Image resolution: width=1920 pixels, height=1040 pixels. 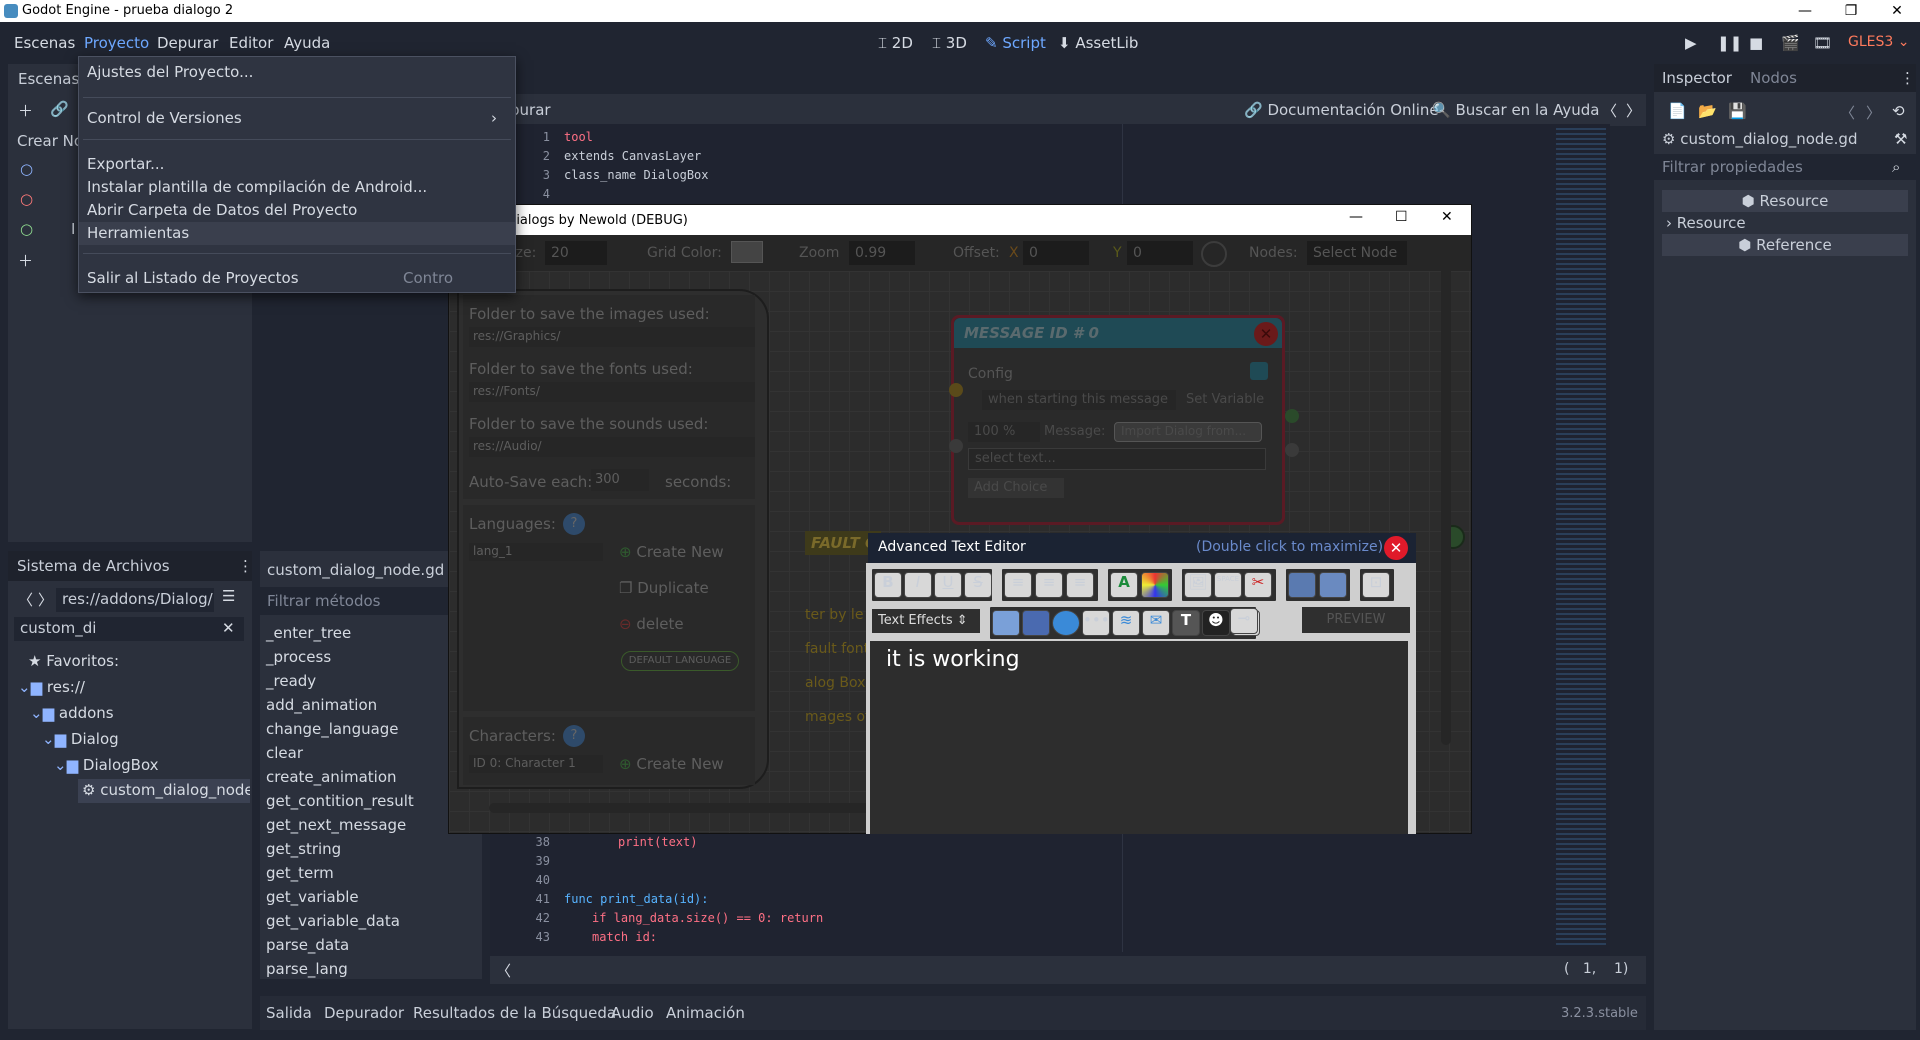 What do you see at coordinates (1898, 111) in the screenshot?
I see `history-icon: ⟲` at bounding box center [1898, 111].